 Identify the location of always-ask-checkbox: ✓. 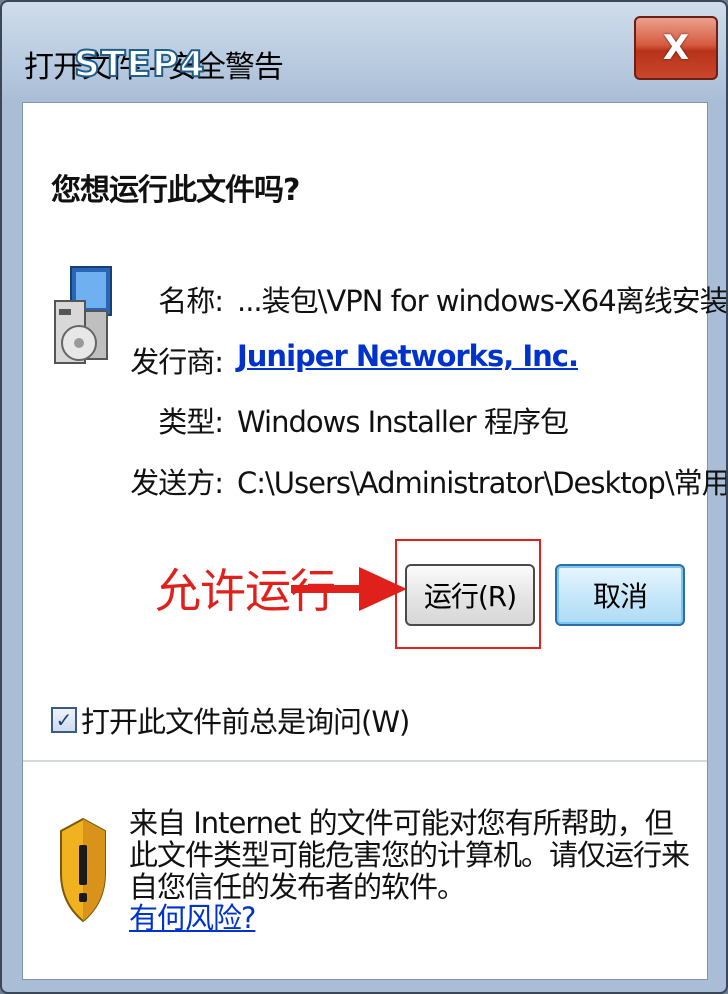
(64, 720).